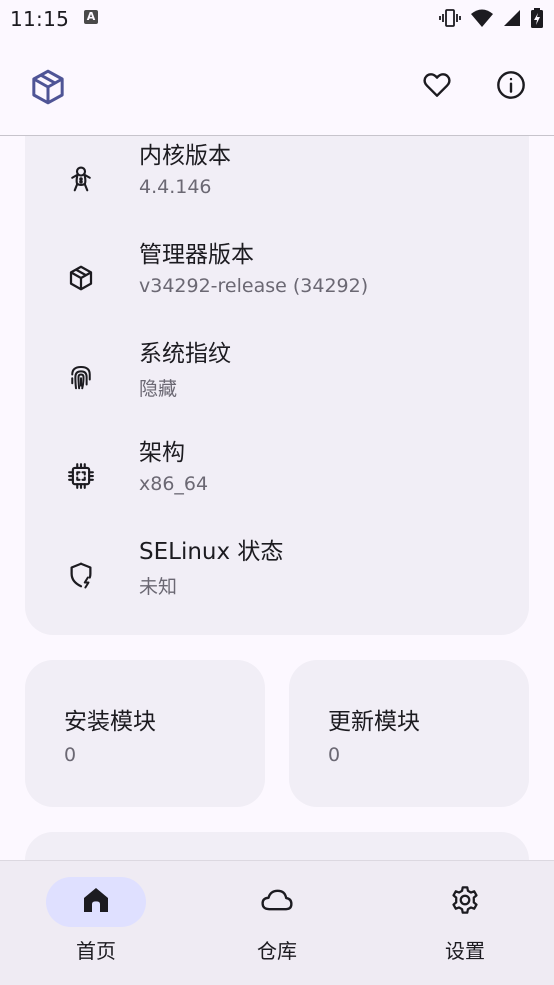  I want to click on nav-label-repository: 仓库, so click(277, 951).